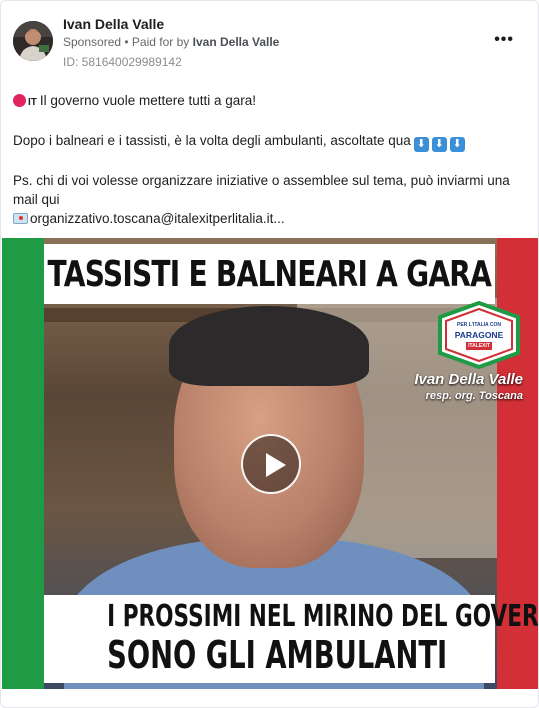  I want to click on body-headline: Il governo vuole mettere tutti a gara!, so click(148, 100).